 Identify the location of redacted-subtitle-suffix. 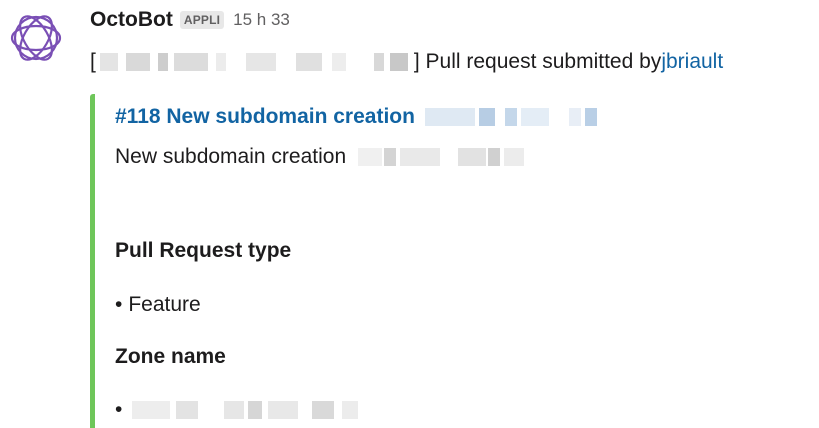
(444, 157).